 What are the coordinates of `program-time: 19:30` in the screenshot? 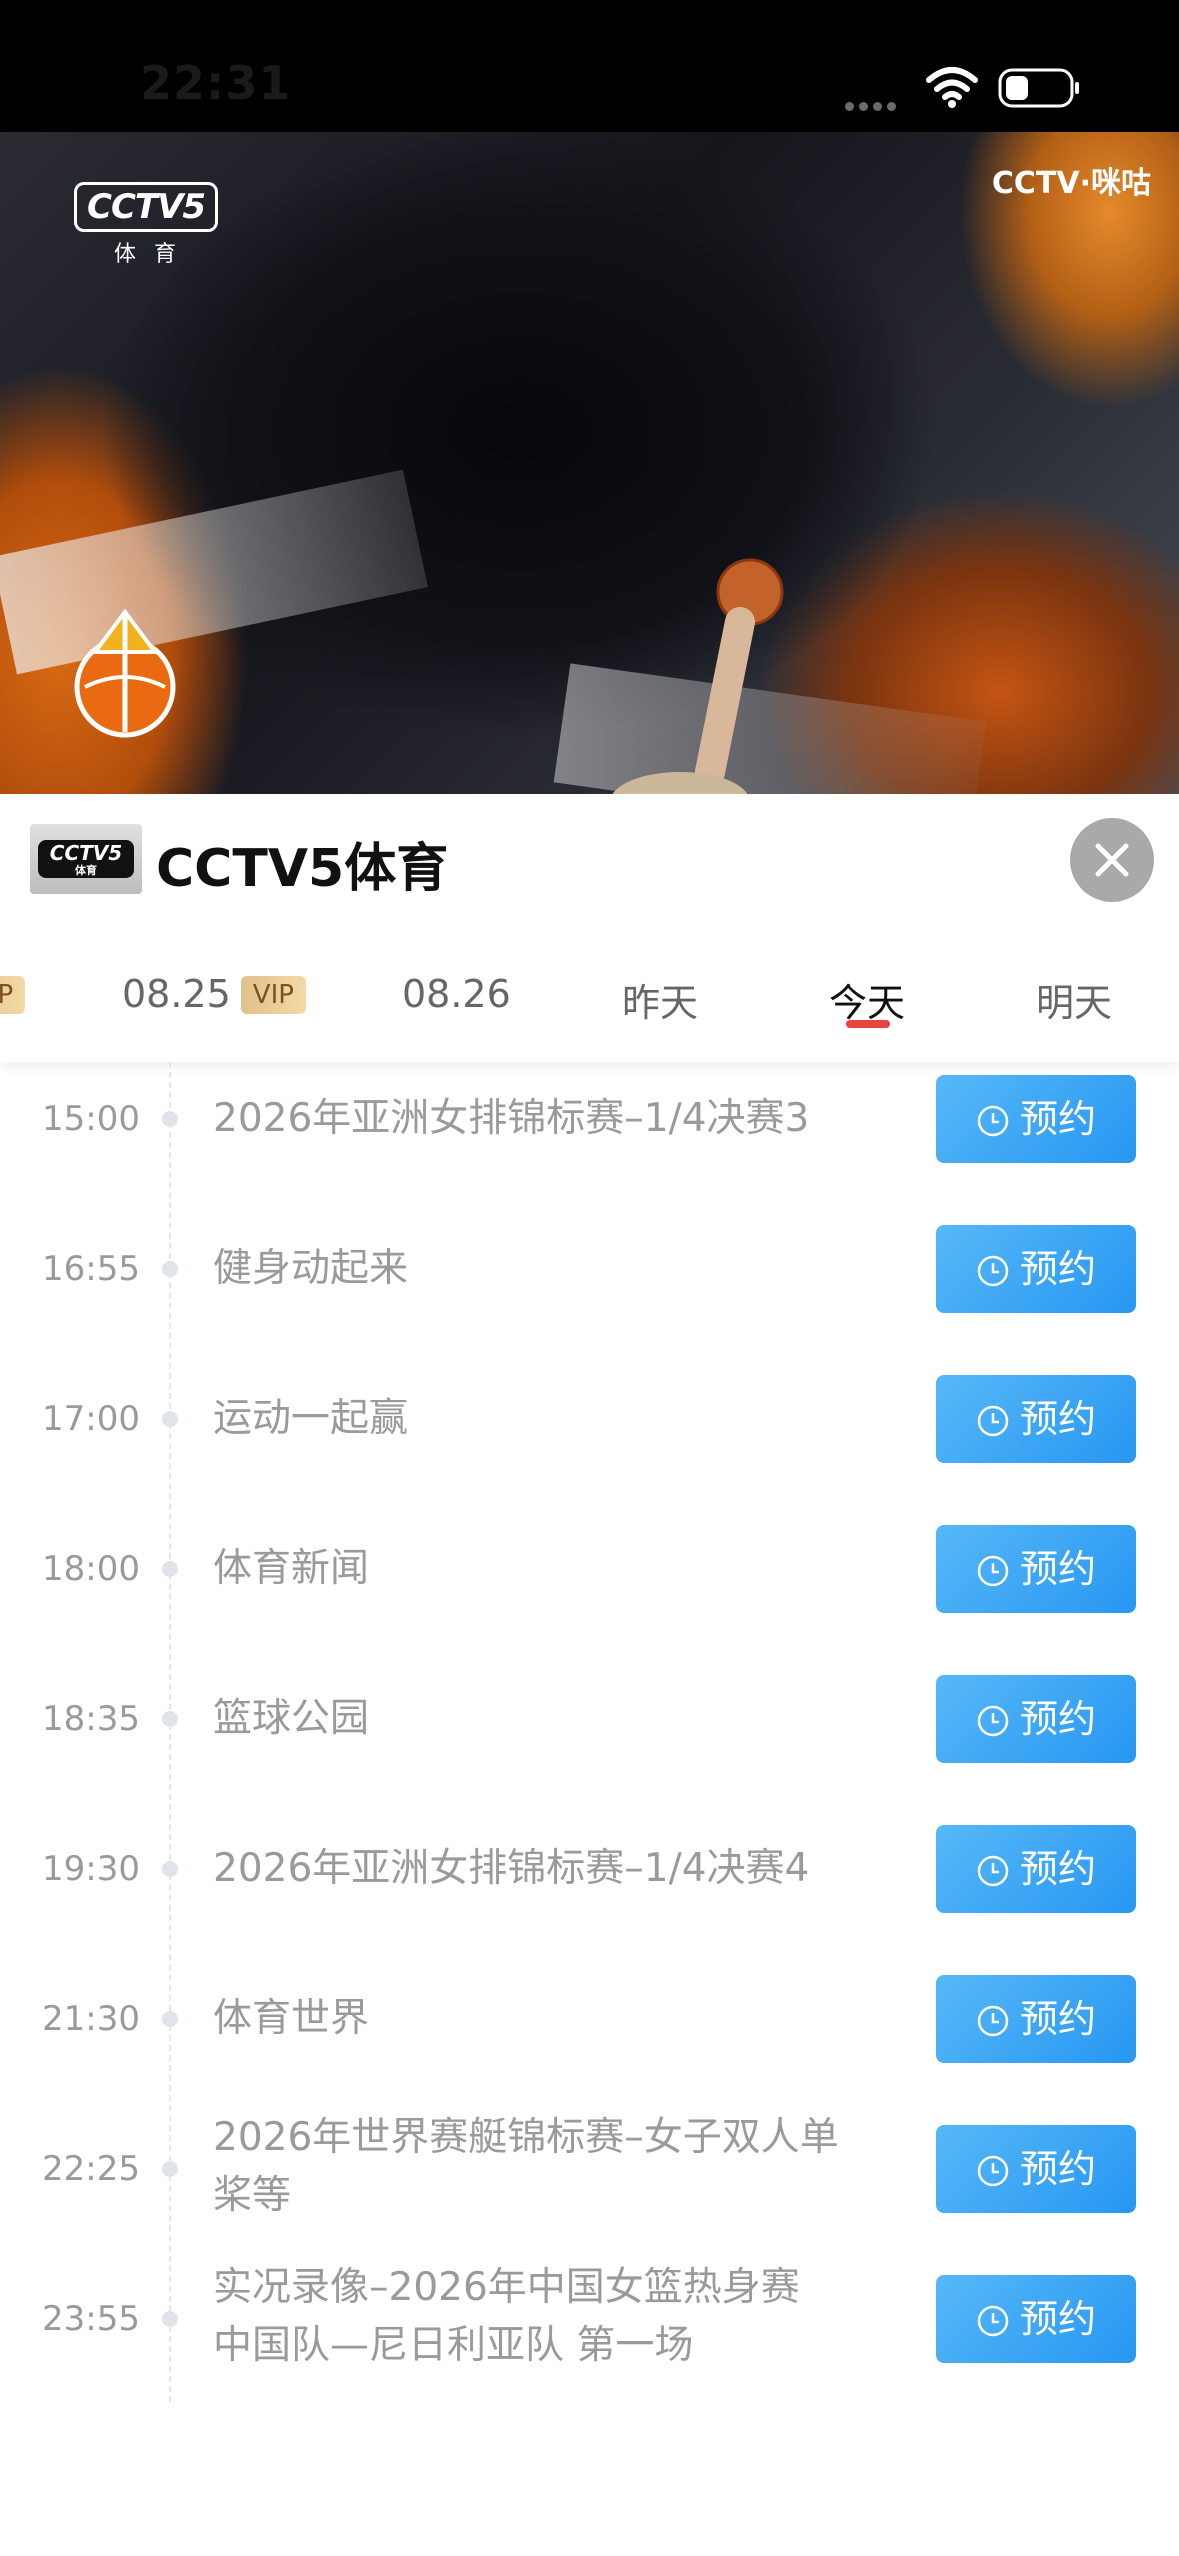 It's located at (91, 1869).